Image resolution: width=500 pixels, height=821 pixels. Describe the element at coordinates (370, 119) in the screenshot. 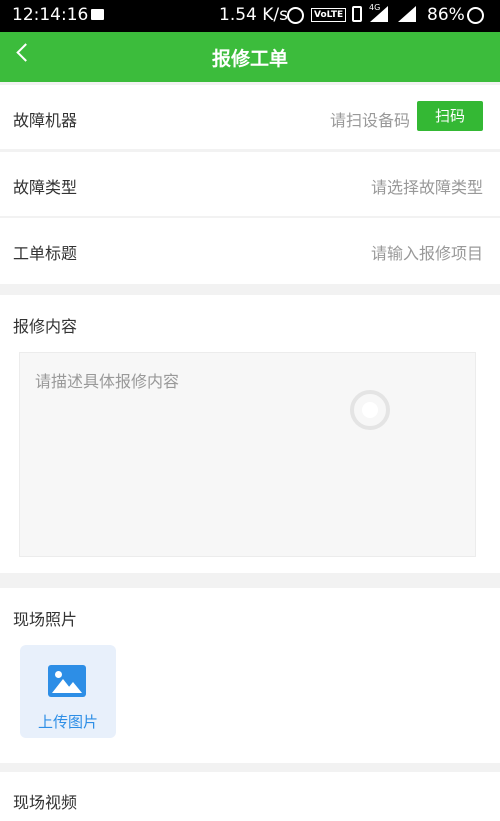

I see `machine-input: 请扫设备码` at that location.